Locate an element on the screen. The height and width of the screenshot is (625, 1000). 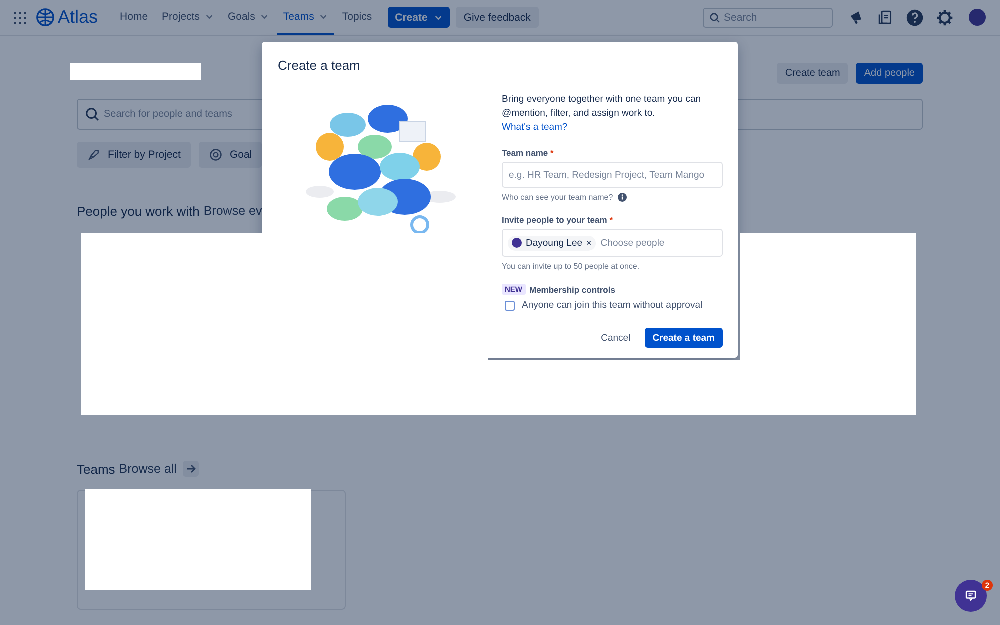
section-title: Teams is located at coordinates (96, 469).